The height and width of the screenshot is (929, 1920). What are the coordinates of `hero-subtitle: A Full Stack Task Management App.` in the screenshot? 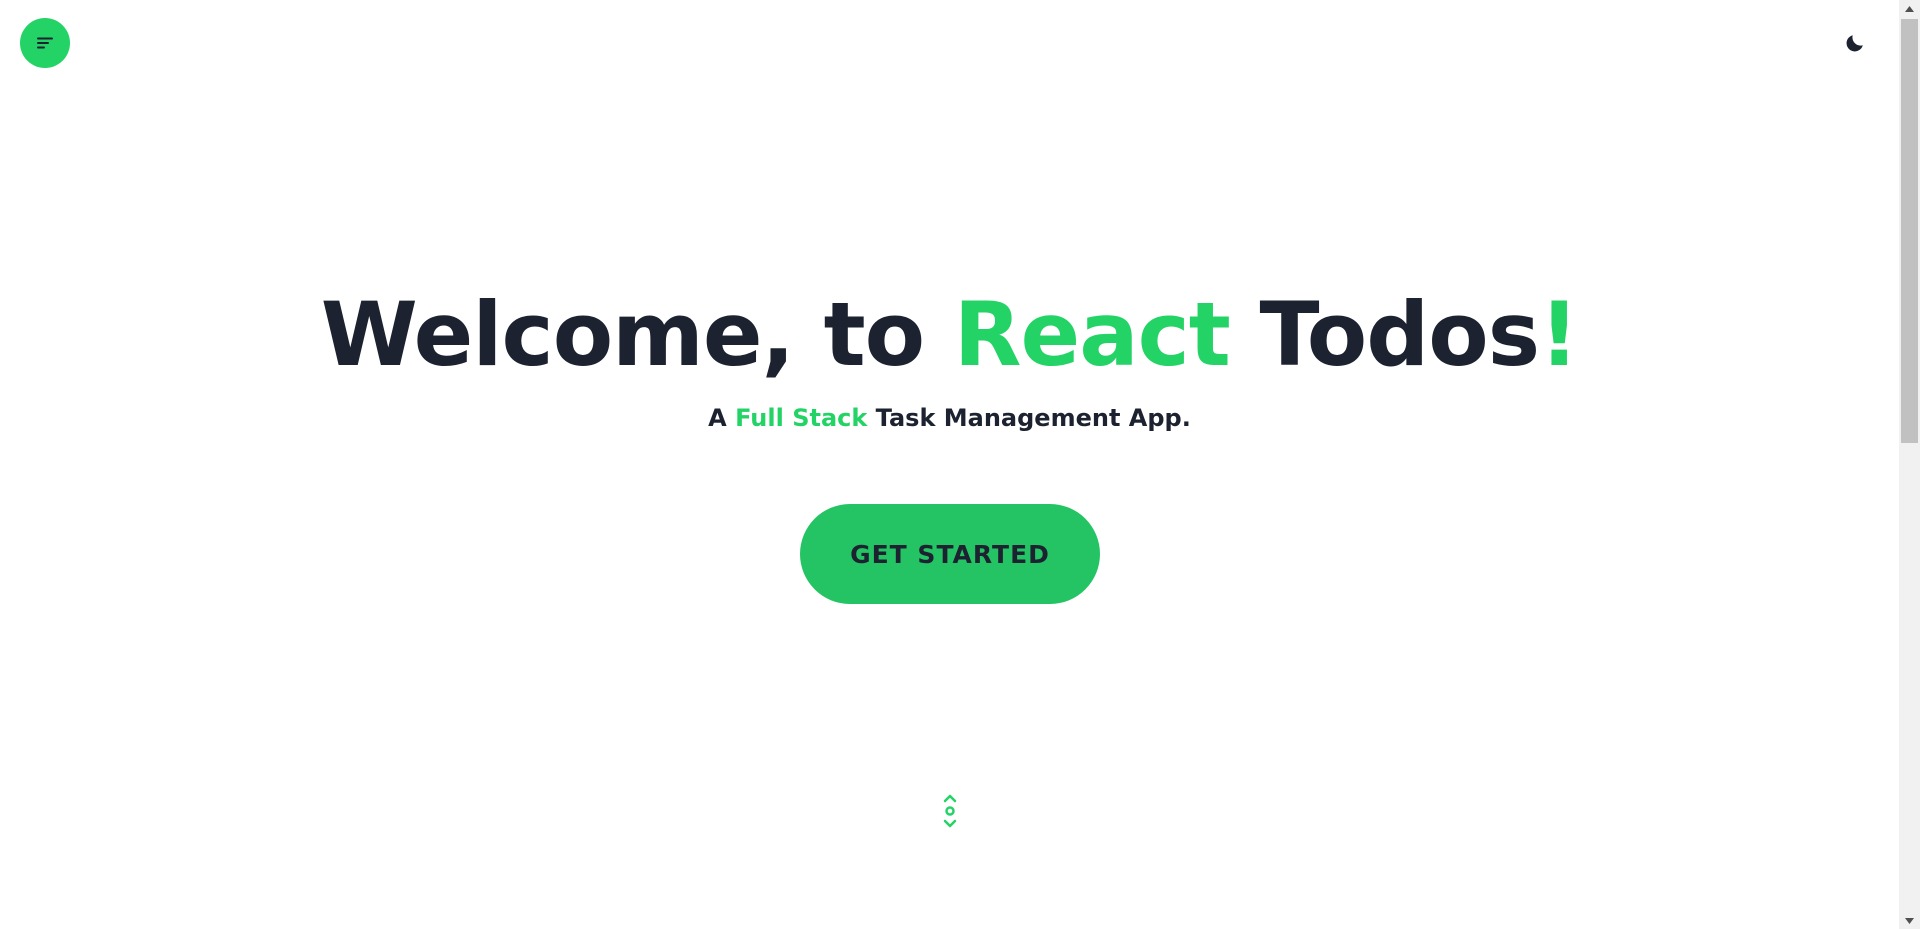 It's located at (949, 418).